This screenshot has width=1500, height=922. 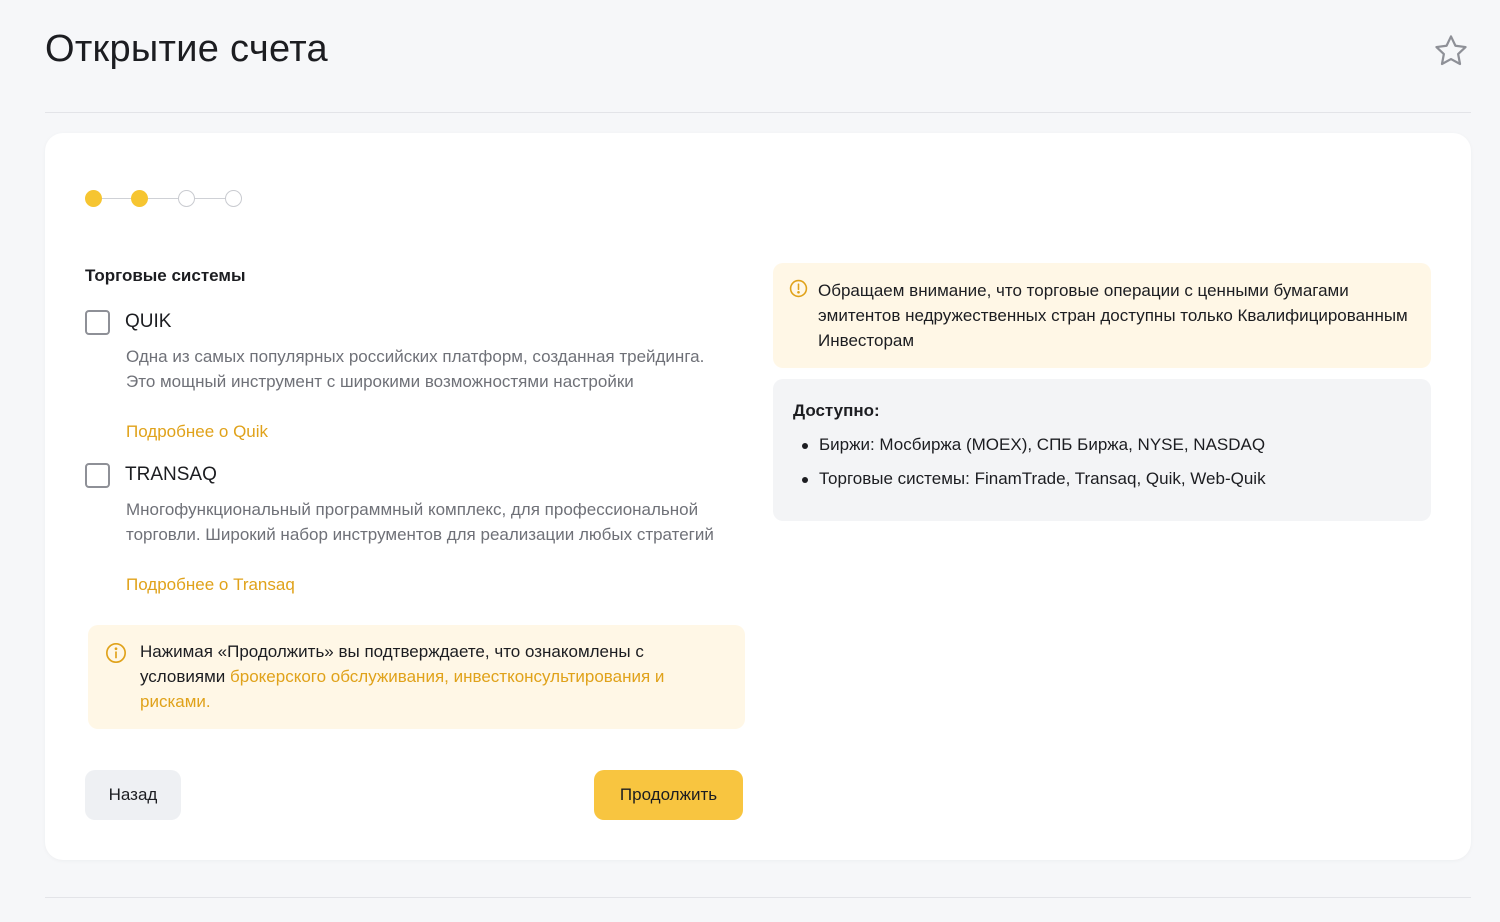 What do you see at coordinates (836, 410) in the screenshot?
I see `available-title: Доступно:` at bounding box center [836, 410].